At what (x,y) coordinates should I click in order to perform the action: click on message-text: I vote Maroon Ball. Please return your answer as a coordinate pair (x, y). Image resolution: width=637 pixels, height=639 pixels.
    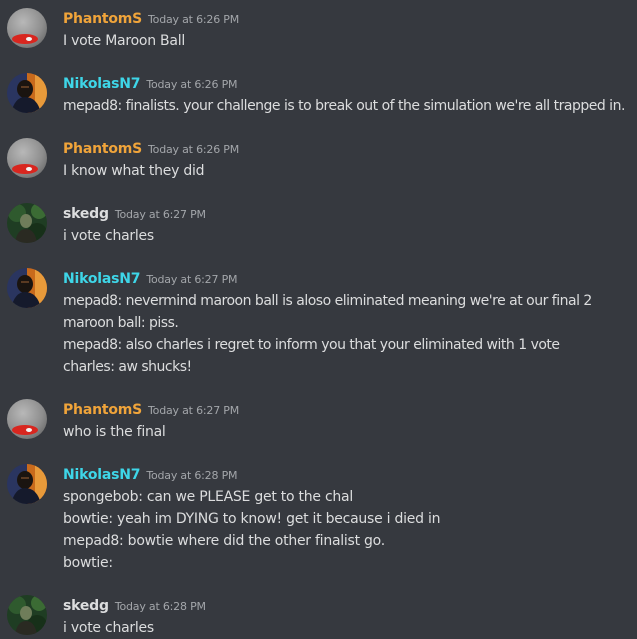
    Looking at the image, I should click on (124, 41).